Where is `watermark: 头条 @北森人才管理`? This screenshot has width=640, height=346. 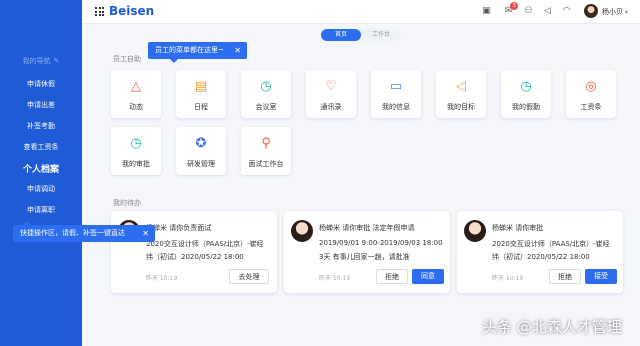 watermark: 头条 @北森人才管理 is located at coordinates (552, 327).